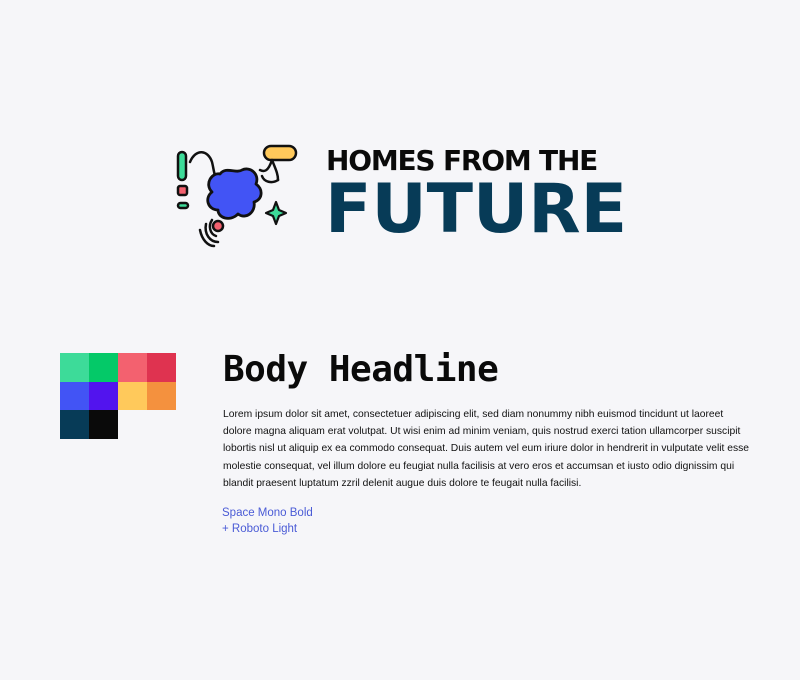  What do you see at coordinates (476, 209) in the screenshot?
I see `brand-title-line-2: FUTURE` at bounding box center [476, 209].